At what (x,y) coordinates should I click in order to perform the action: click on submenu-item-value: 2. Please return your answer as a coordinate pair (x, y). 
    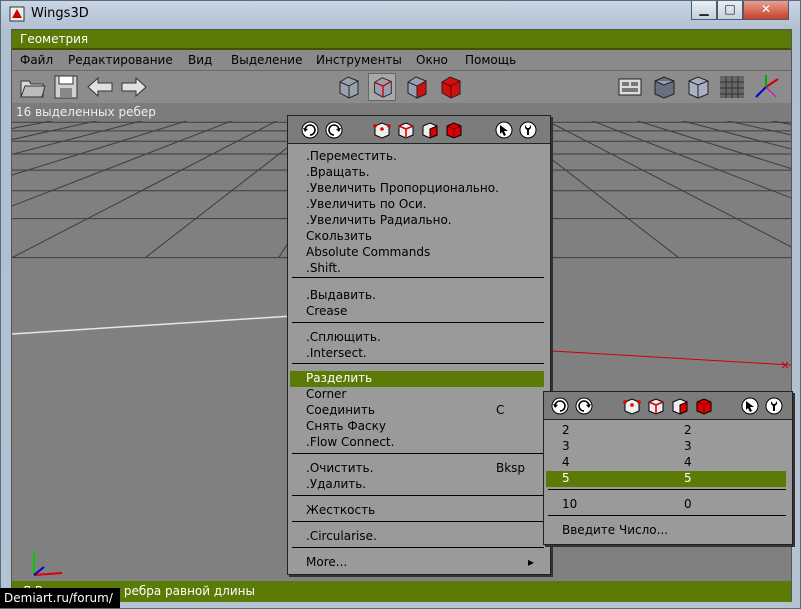
    Looking at the image, I should click on (688, 430).